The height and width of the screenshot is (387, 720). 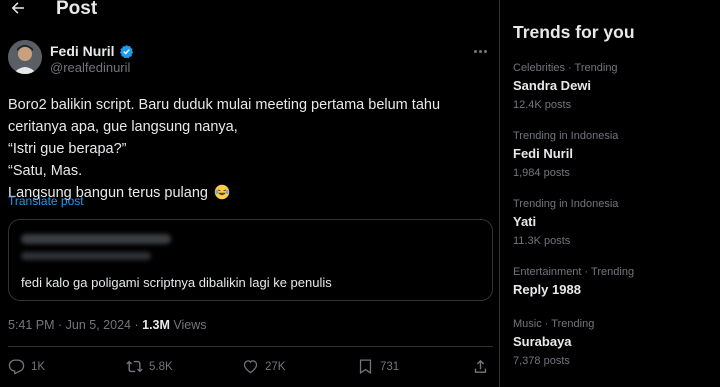 What do you see at coordinates (123, 127) in the screenshot?
I see `post-text-line: ceritanya apa, gue langsung nanya,` at bounding box center [123, 127].